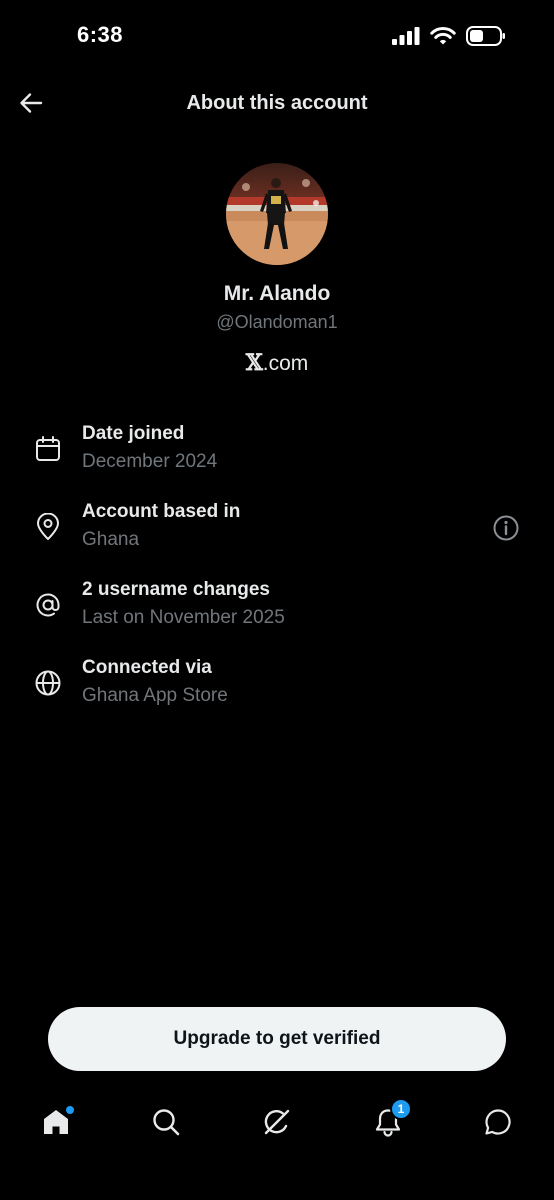 Image resolution: width=554 pixels, height=1200 pixels. I want to click on site-suffix: .com, so click(285, 363).